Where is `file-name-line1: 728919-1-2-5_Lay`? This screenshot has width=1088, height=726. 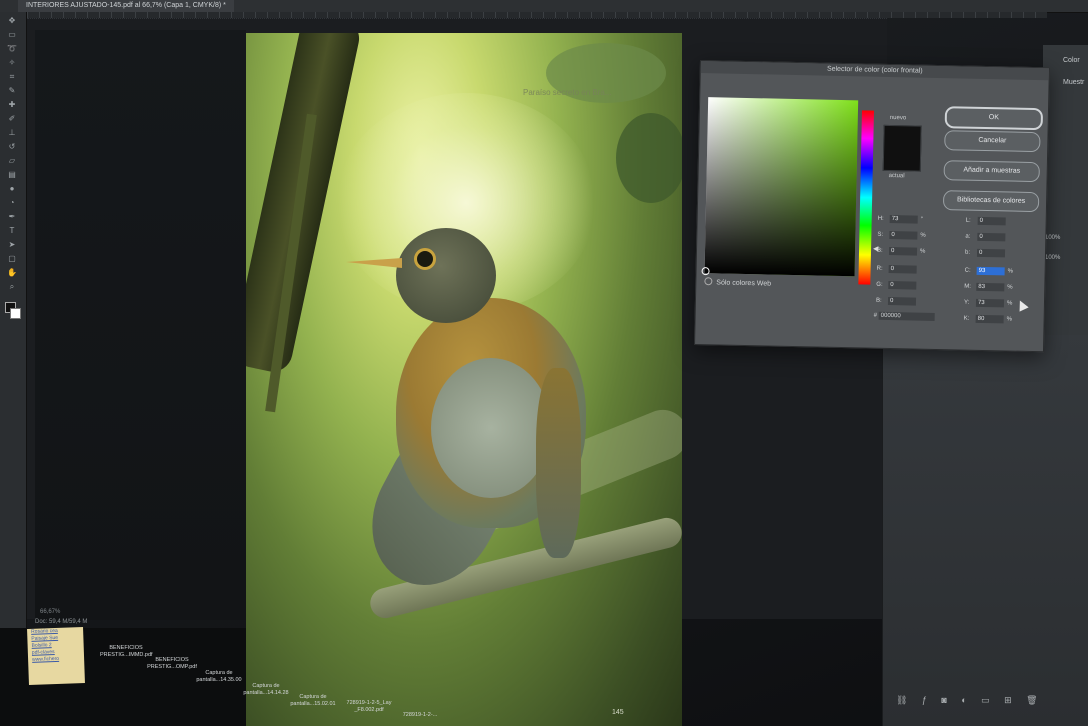 file-name-line1: 728919-1-2-5_Lay is located at coordinates (369, 703).